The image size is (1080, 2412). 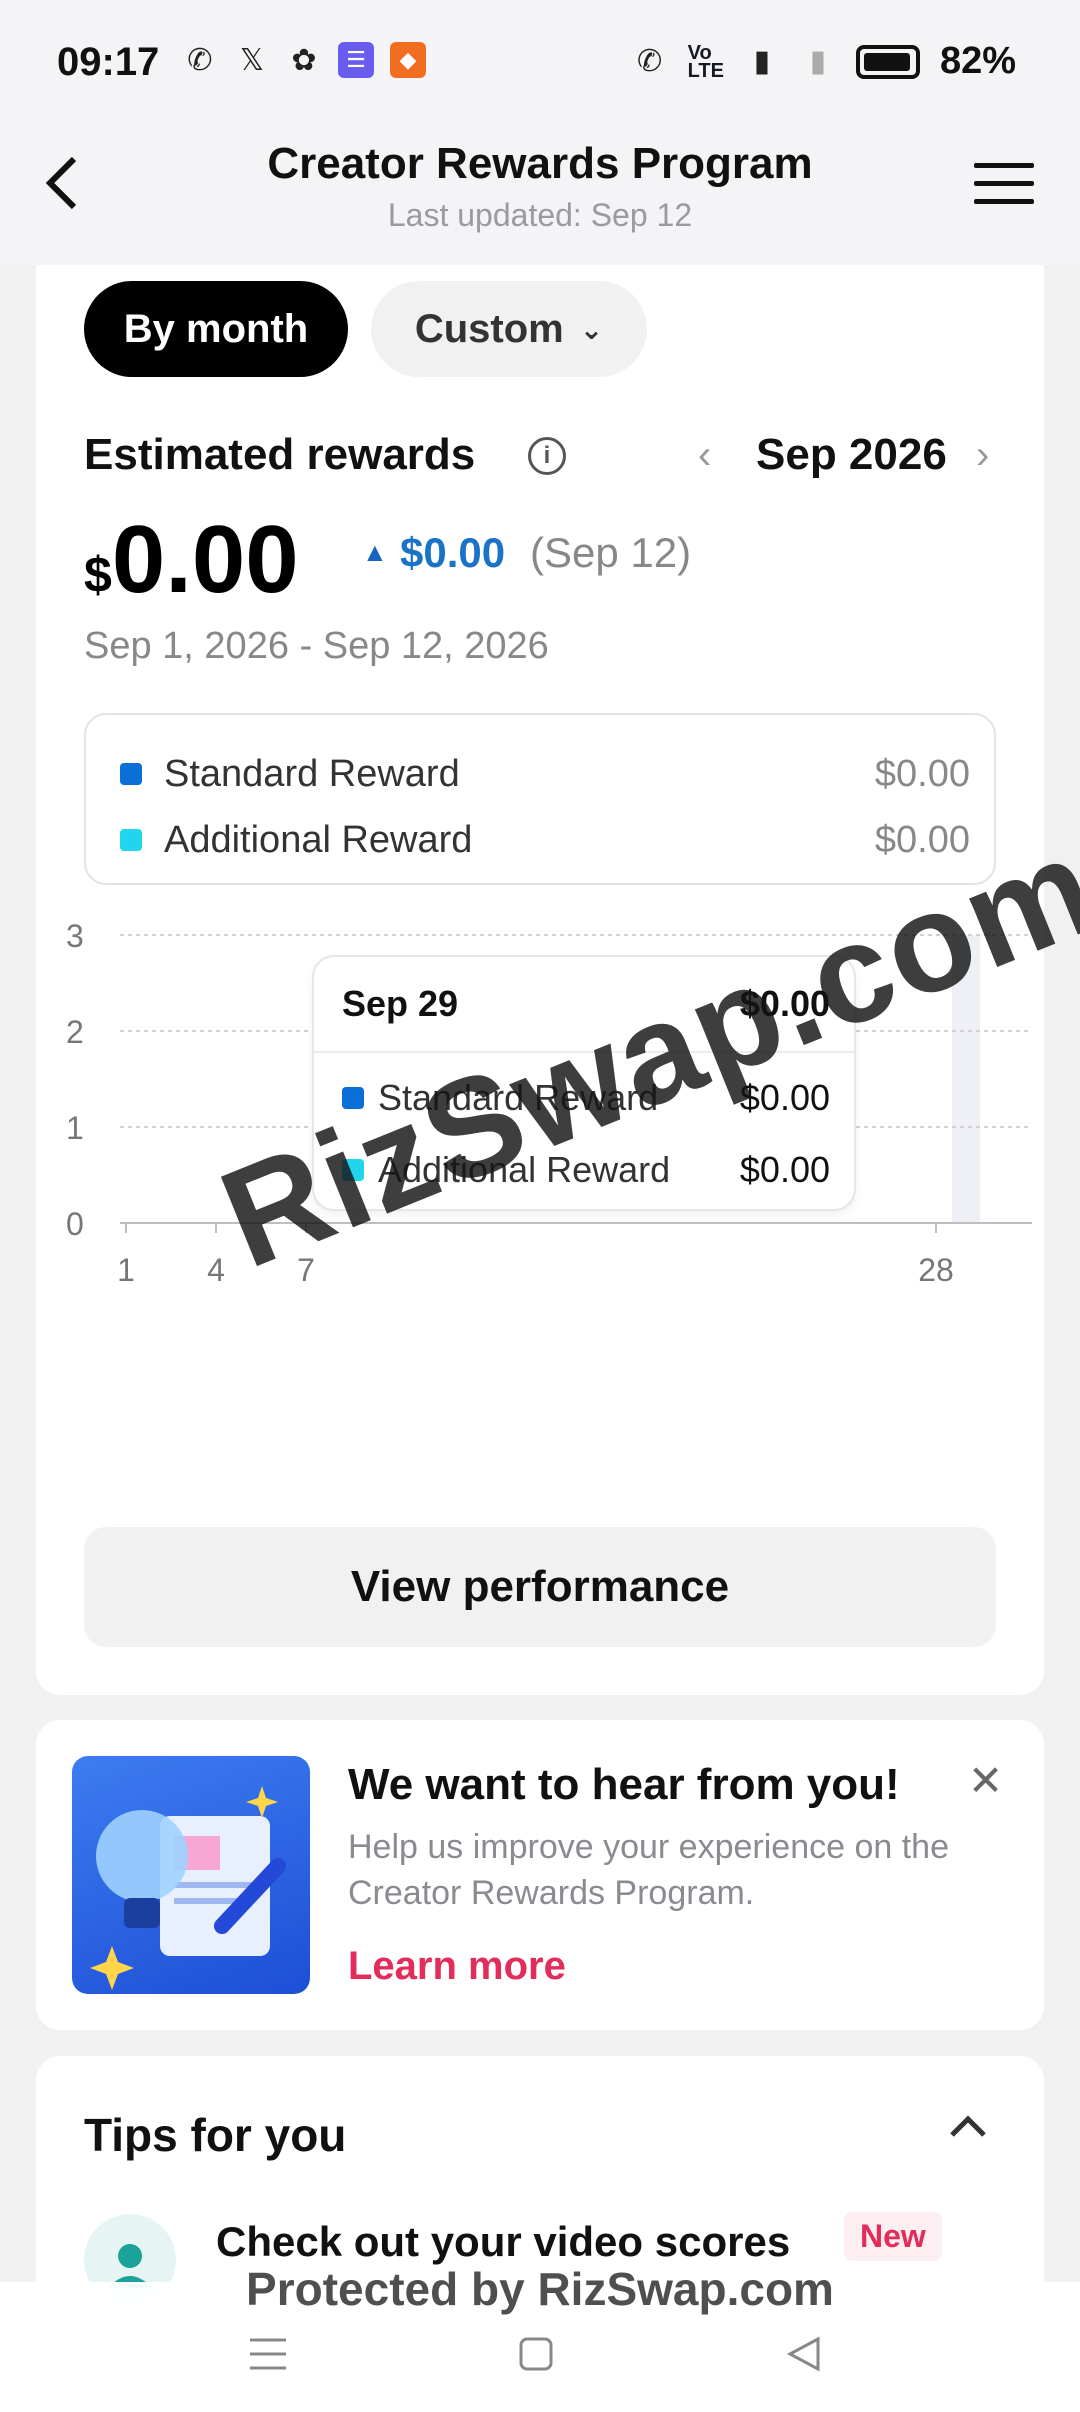 I want to click on learn-more-link: Learn more, so click(x=457, y=1966).